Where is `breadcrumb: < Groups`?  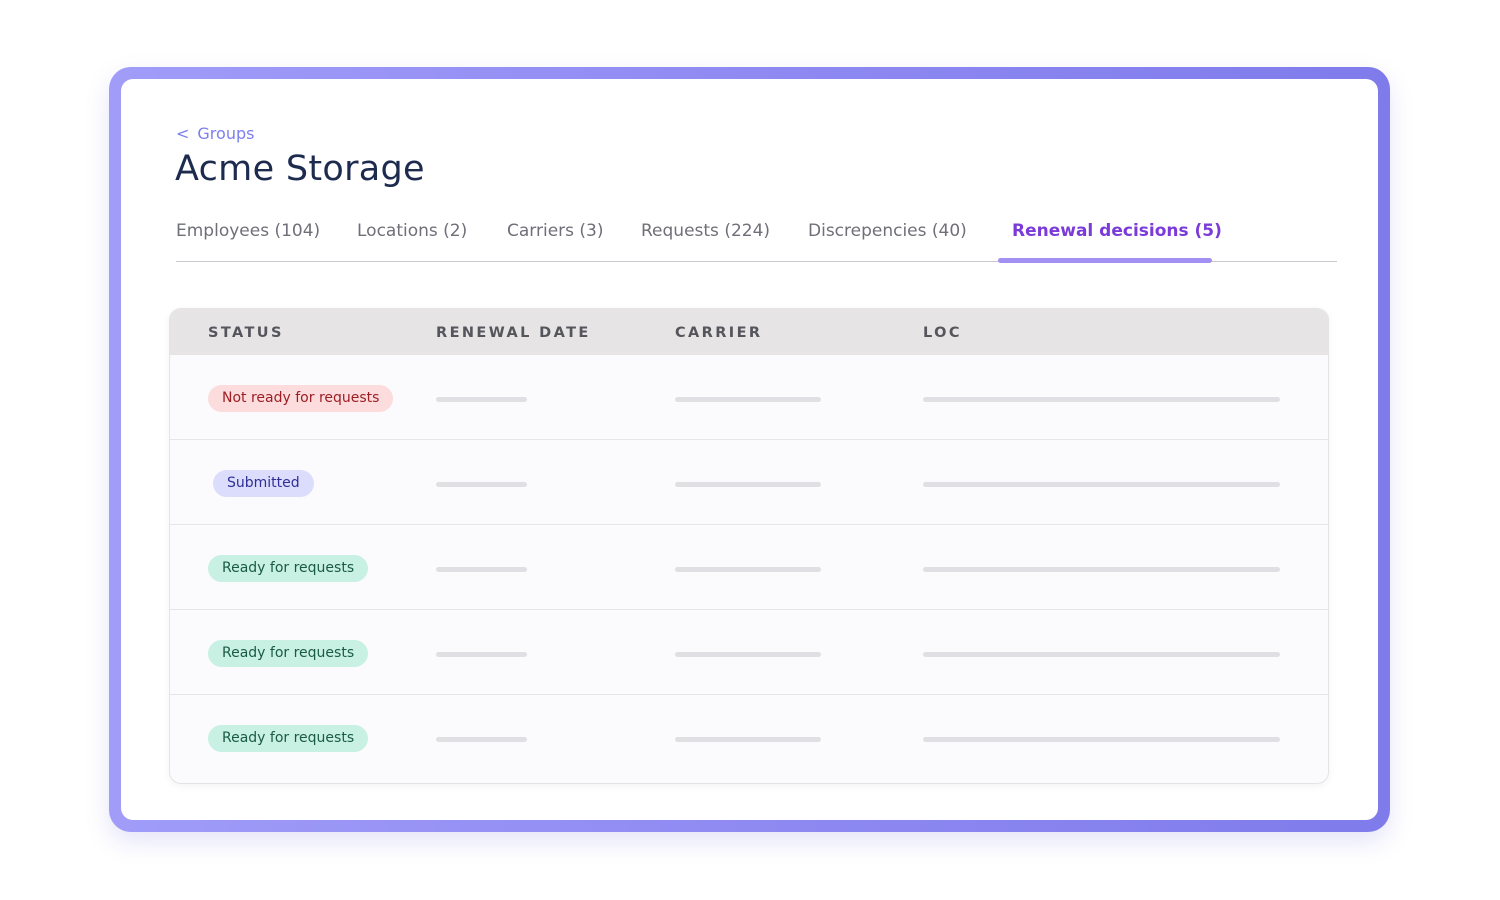 breadcrumb: < Groups is located at coordinates (215, 133).